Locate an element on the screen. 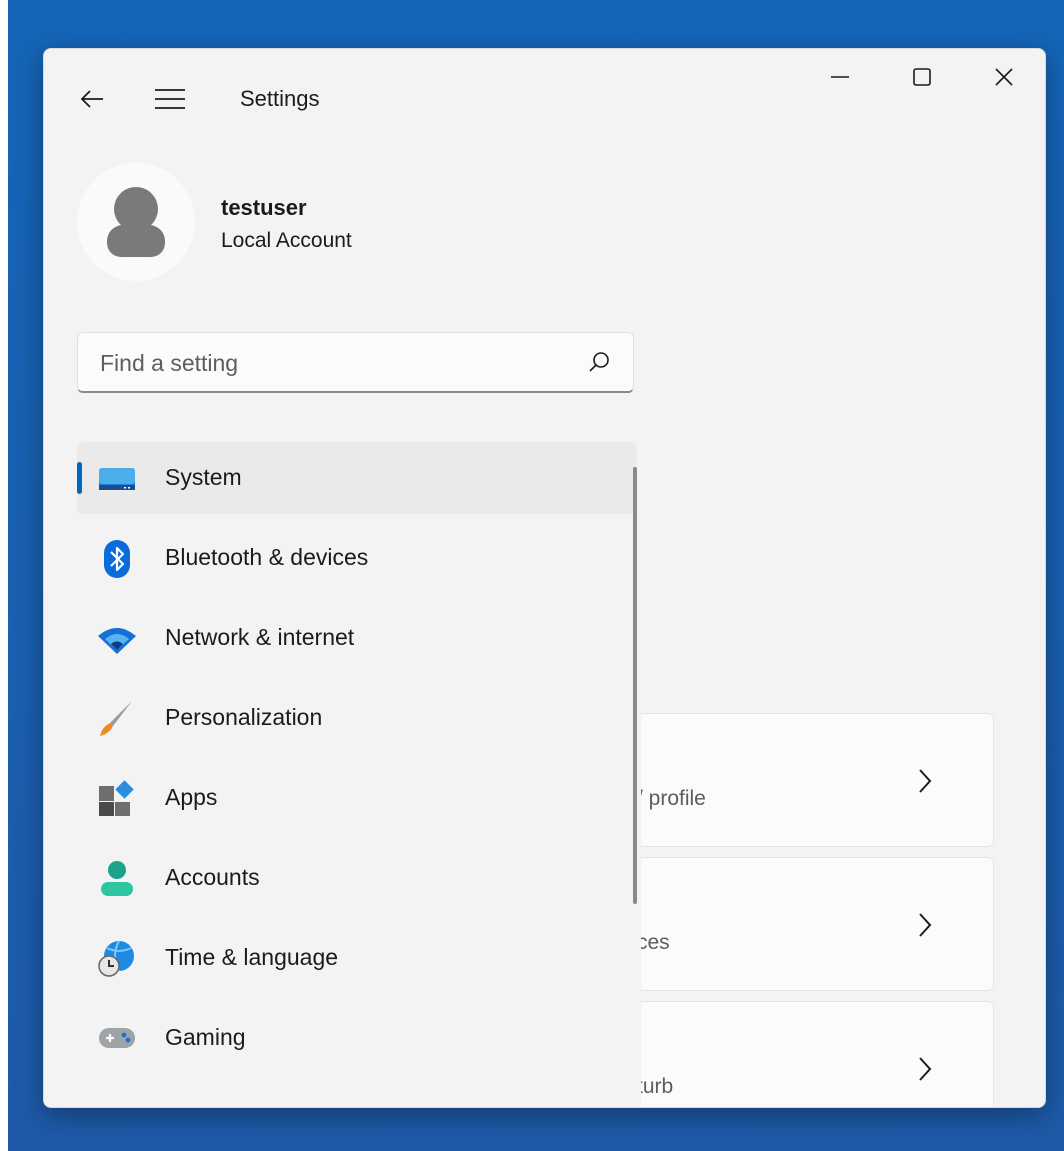 This screenshot has width=1064, height=1151. bluetooth-icon is located at coordinates (117, 559).